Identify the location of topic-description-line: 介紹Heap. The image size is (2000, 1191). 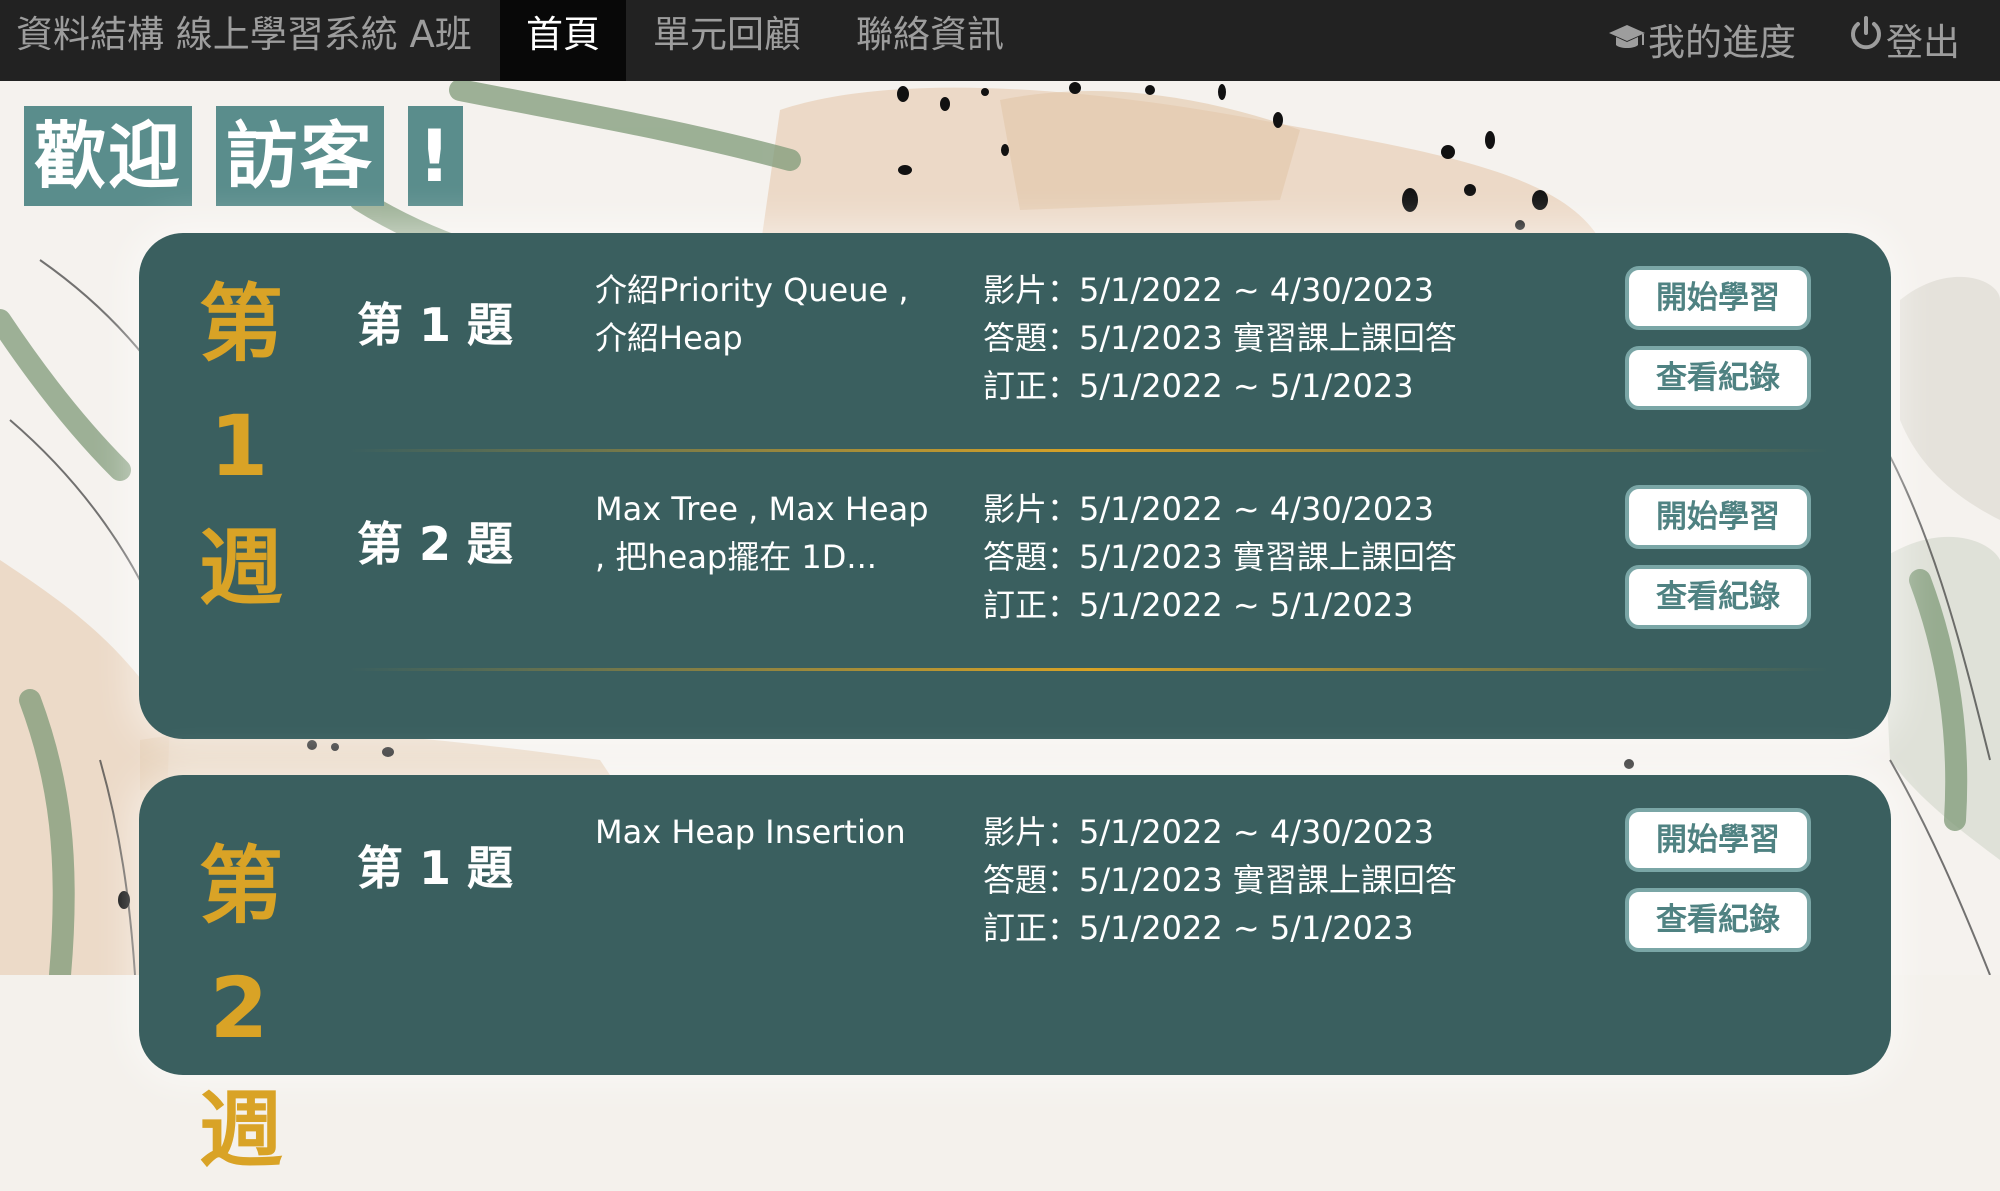
(669, 338).